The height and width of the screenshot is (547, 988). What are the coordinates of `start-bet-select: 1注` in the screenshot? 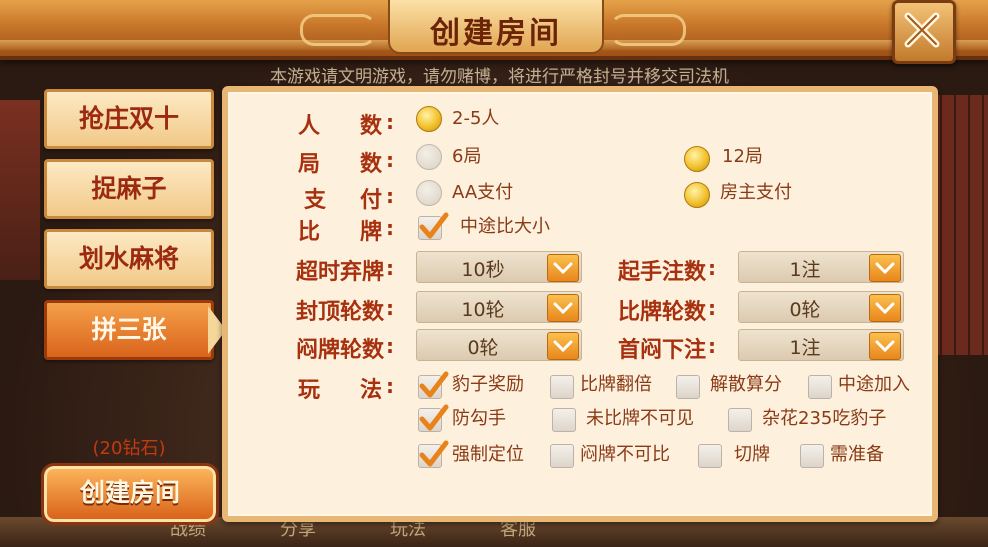 It's located at (821, 267).